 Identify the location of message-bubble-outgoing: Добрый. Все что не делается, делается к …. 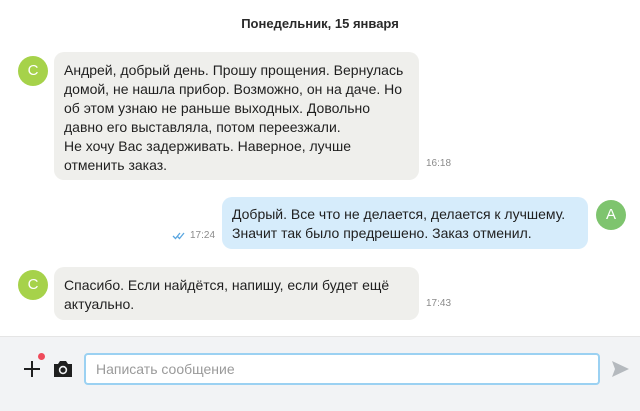
(405, 223).